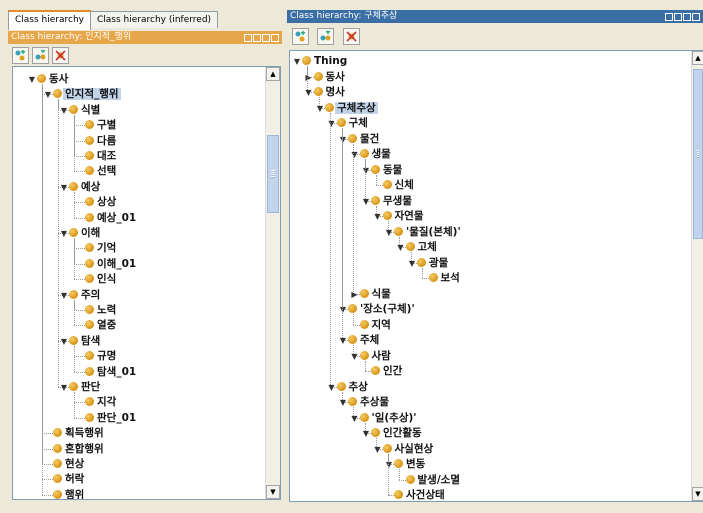 The image size is (703, 513). I want to click on tree-node: 보석, so click(440, 278).